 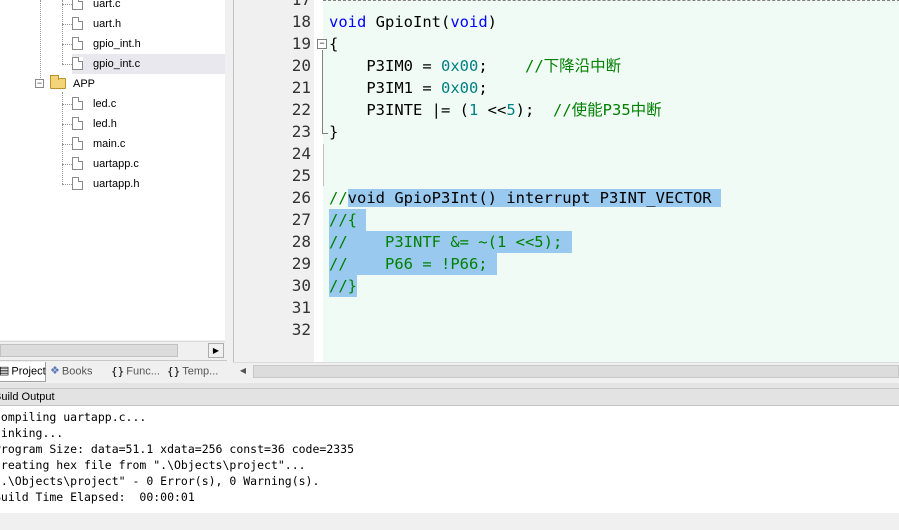 What do you see at coordinates (475, 66) in the screenshot?
I see `code-line-20: P3IM0 = 0x00; //下降沿中断` at bounding box center [475, 66].